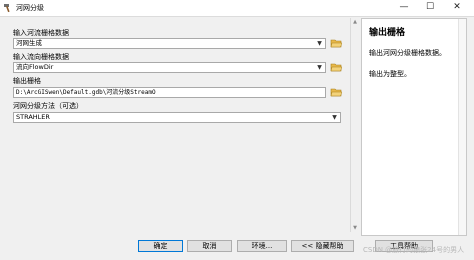  I want to click on output-raster-value: D:\ArcGISwen\Default.gdb\河流分级StreamO, so click(86, 92).